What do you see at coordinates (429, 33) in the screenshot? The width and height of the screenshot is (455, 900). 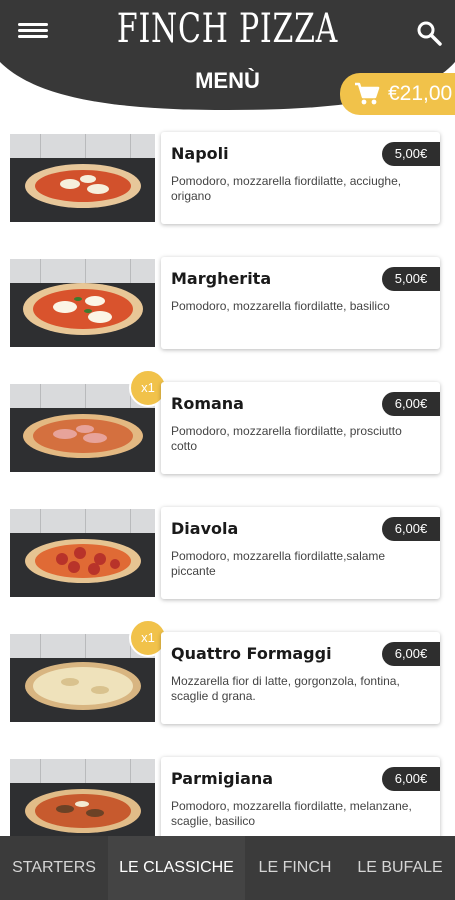 I see `search-icon` at bounding box center [429, 33].